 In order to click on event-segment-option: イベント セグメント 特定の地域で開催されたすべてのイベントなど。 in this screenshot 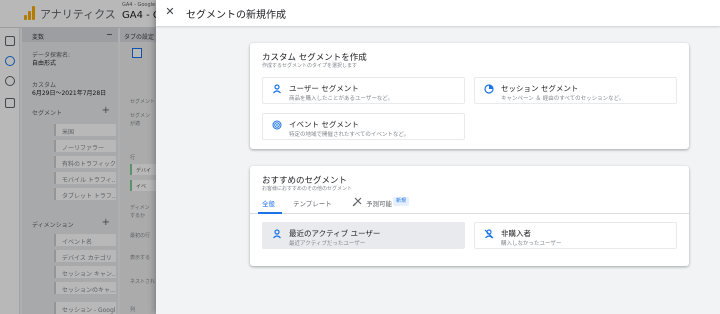, I will do `click(363, 126)`.